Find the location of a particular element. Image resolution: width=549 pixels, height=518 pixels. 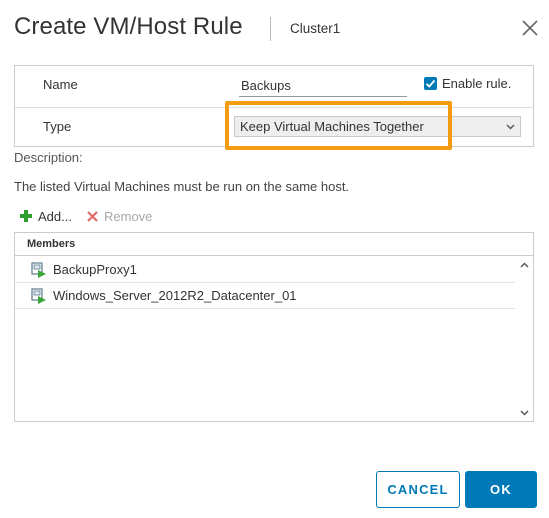

member-name: BackupProxy1 is located at coordinates (95, 269).